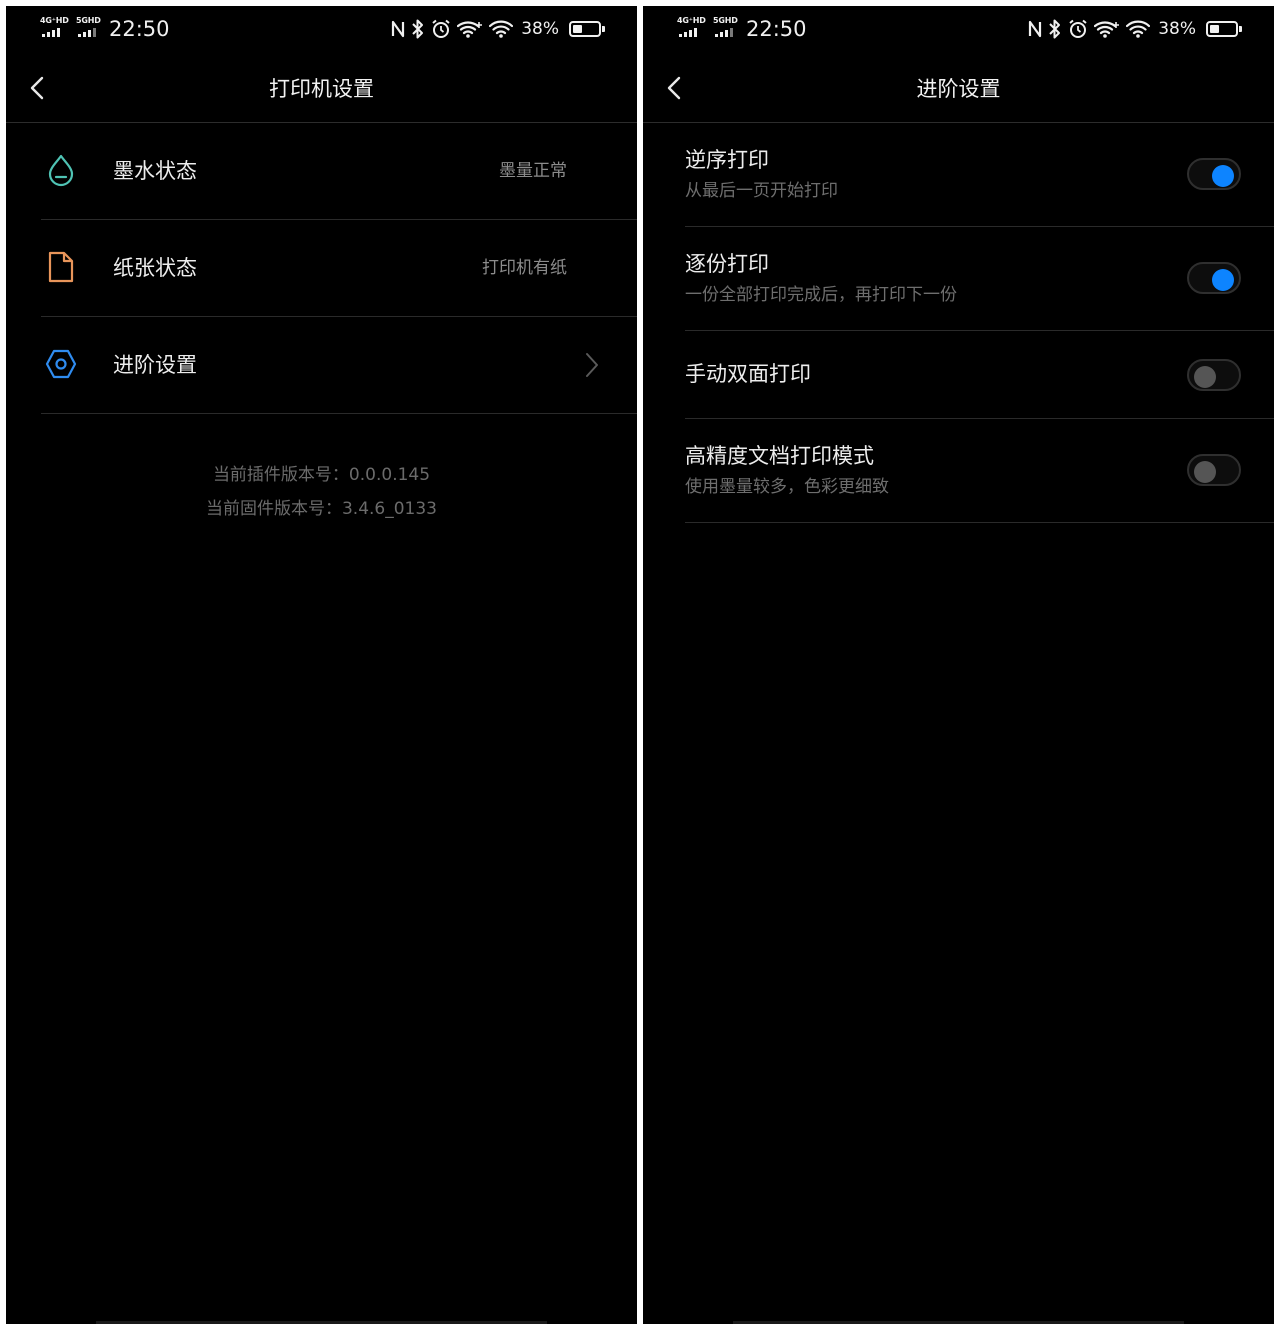 This screenshot has width=1280, height=1330. What do you see at coordinates (779, 456) in the screenshot?
I see `high-precision-label: 高精度文档打印模式` at bounding box center [779, 456].